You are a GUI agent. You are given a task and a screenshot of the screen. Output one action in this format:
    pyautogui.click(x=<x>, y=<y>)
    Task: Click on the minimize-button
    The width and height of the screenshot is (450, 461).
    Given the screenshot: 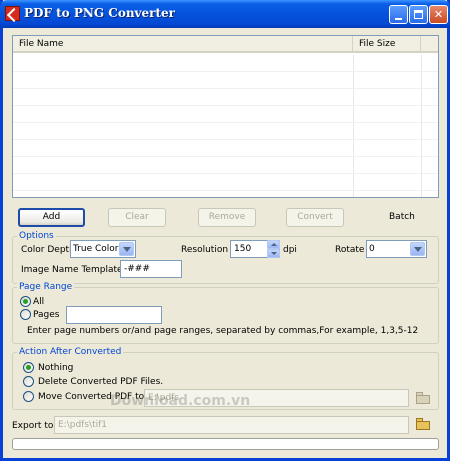 What is the action you would take?
    pyautogui.click(x=398, y=14)
    